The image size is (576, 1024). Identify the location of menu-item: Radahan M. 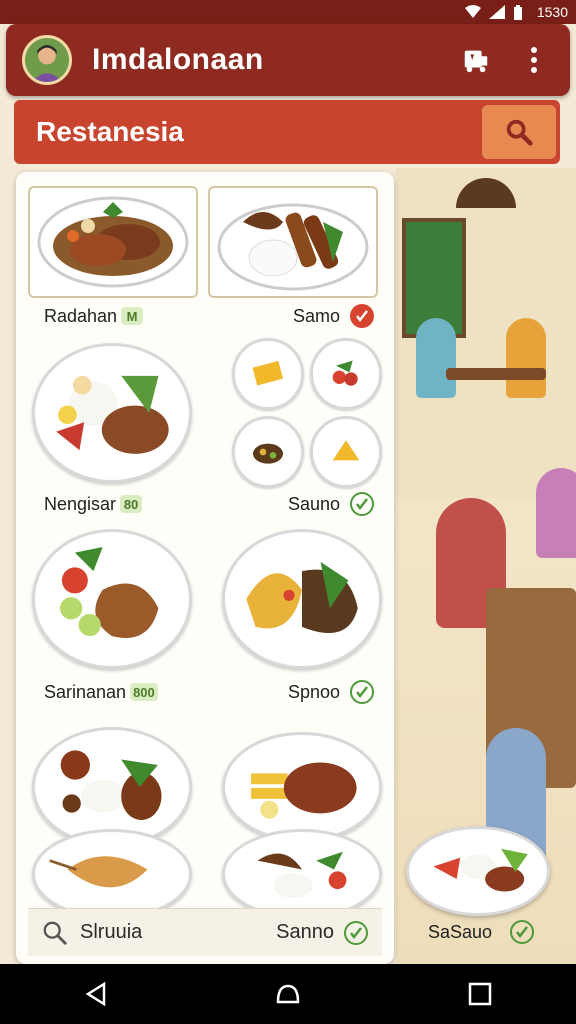
(94, 316).